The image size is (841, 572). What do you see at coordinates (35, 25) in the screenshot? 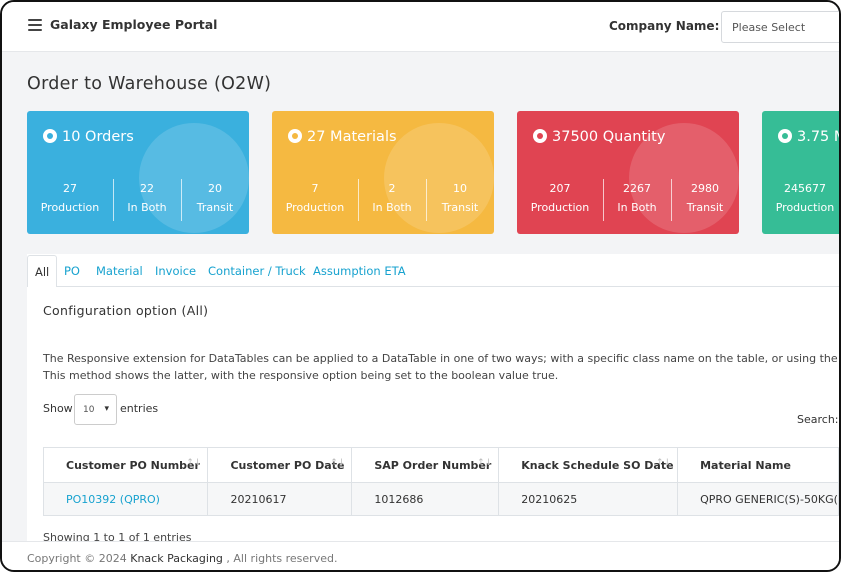
I see `hamburger-icon` at bounding box center [35, 25].